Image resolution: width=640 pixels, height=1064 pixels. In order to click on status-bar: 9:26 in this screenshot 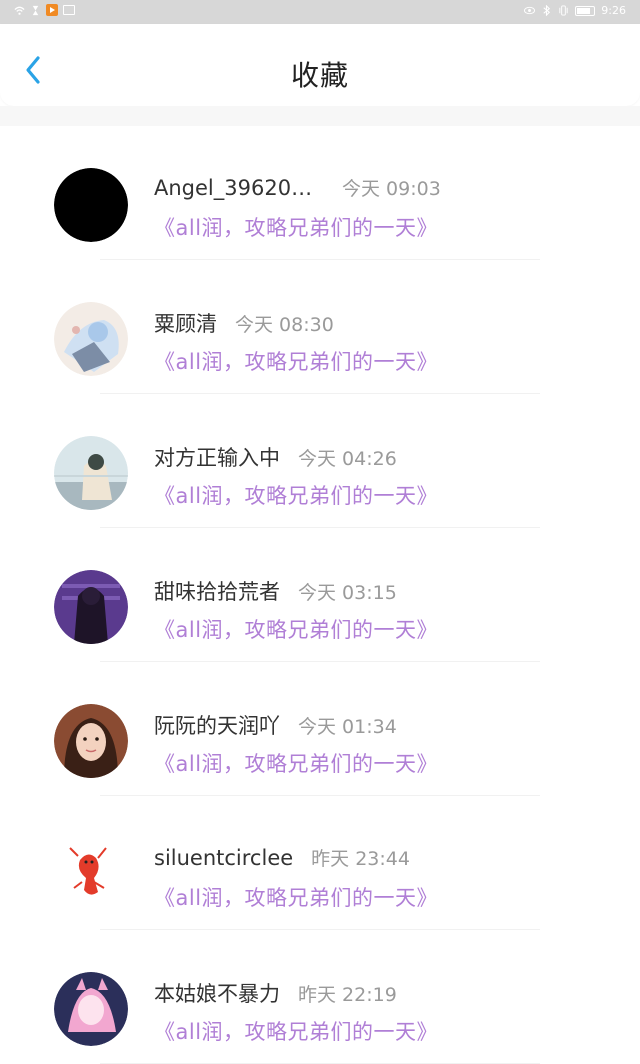, I will do `click(320, 12)`.